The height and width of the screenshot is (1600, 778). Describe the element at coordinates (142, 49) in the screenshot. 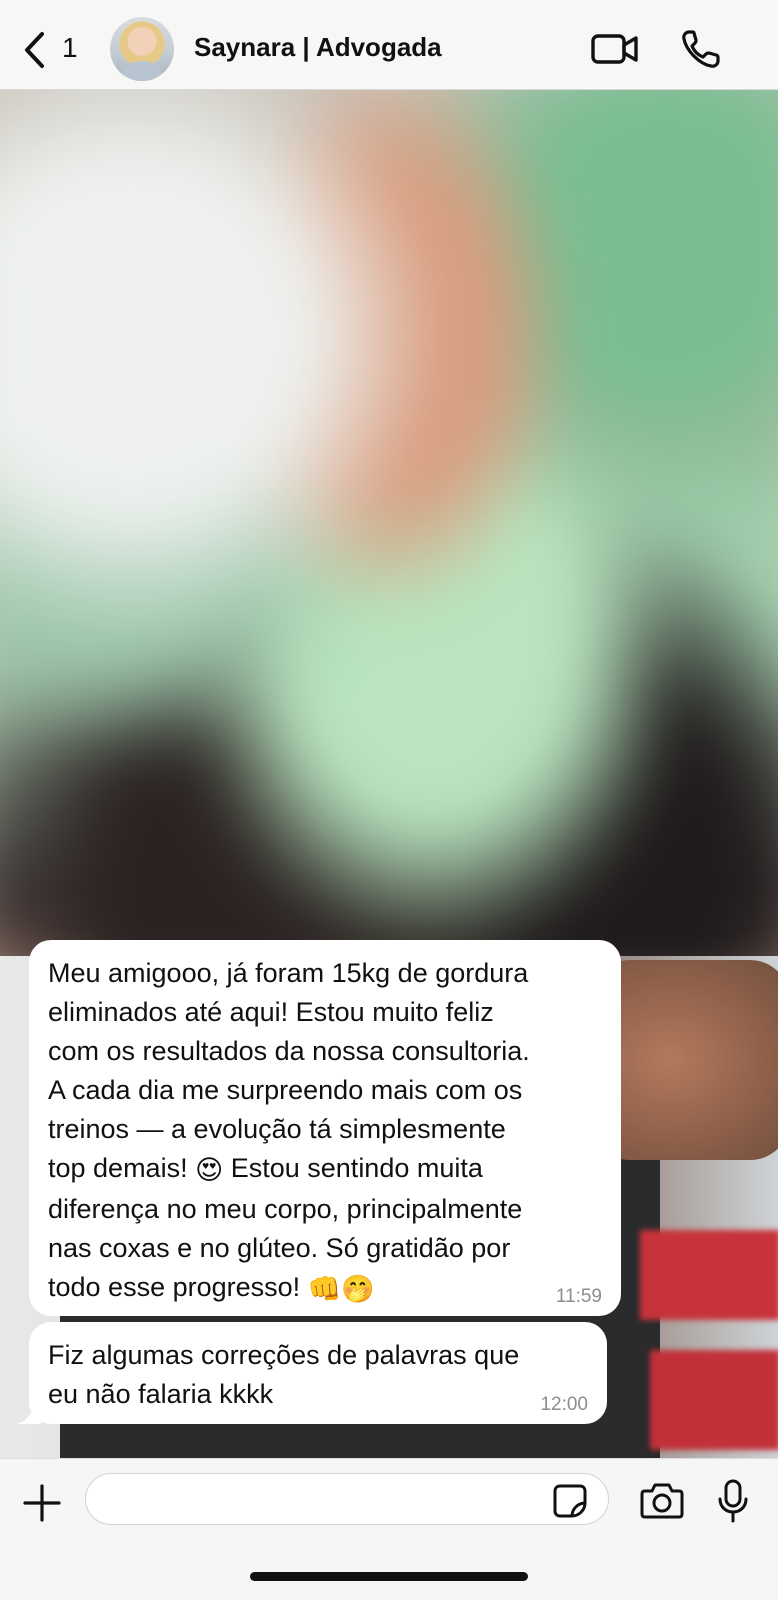

I see `avatar` at that location.